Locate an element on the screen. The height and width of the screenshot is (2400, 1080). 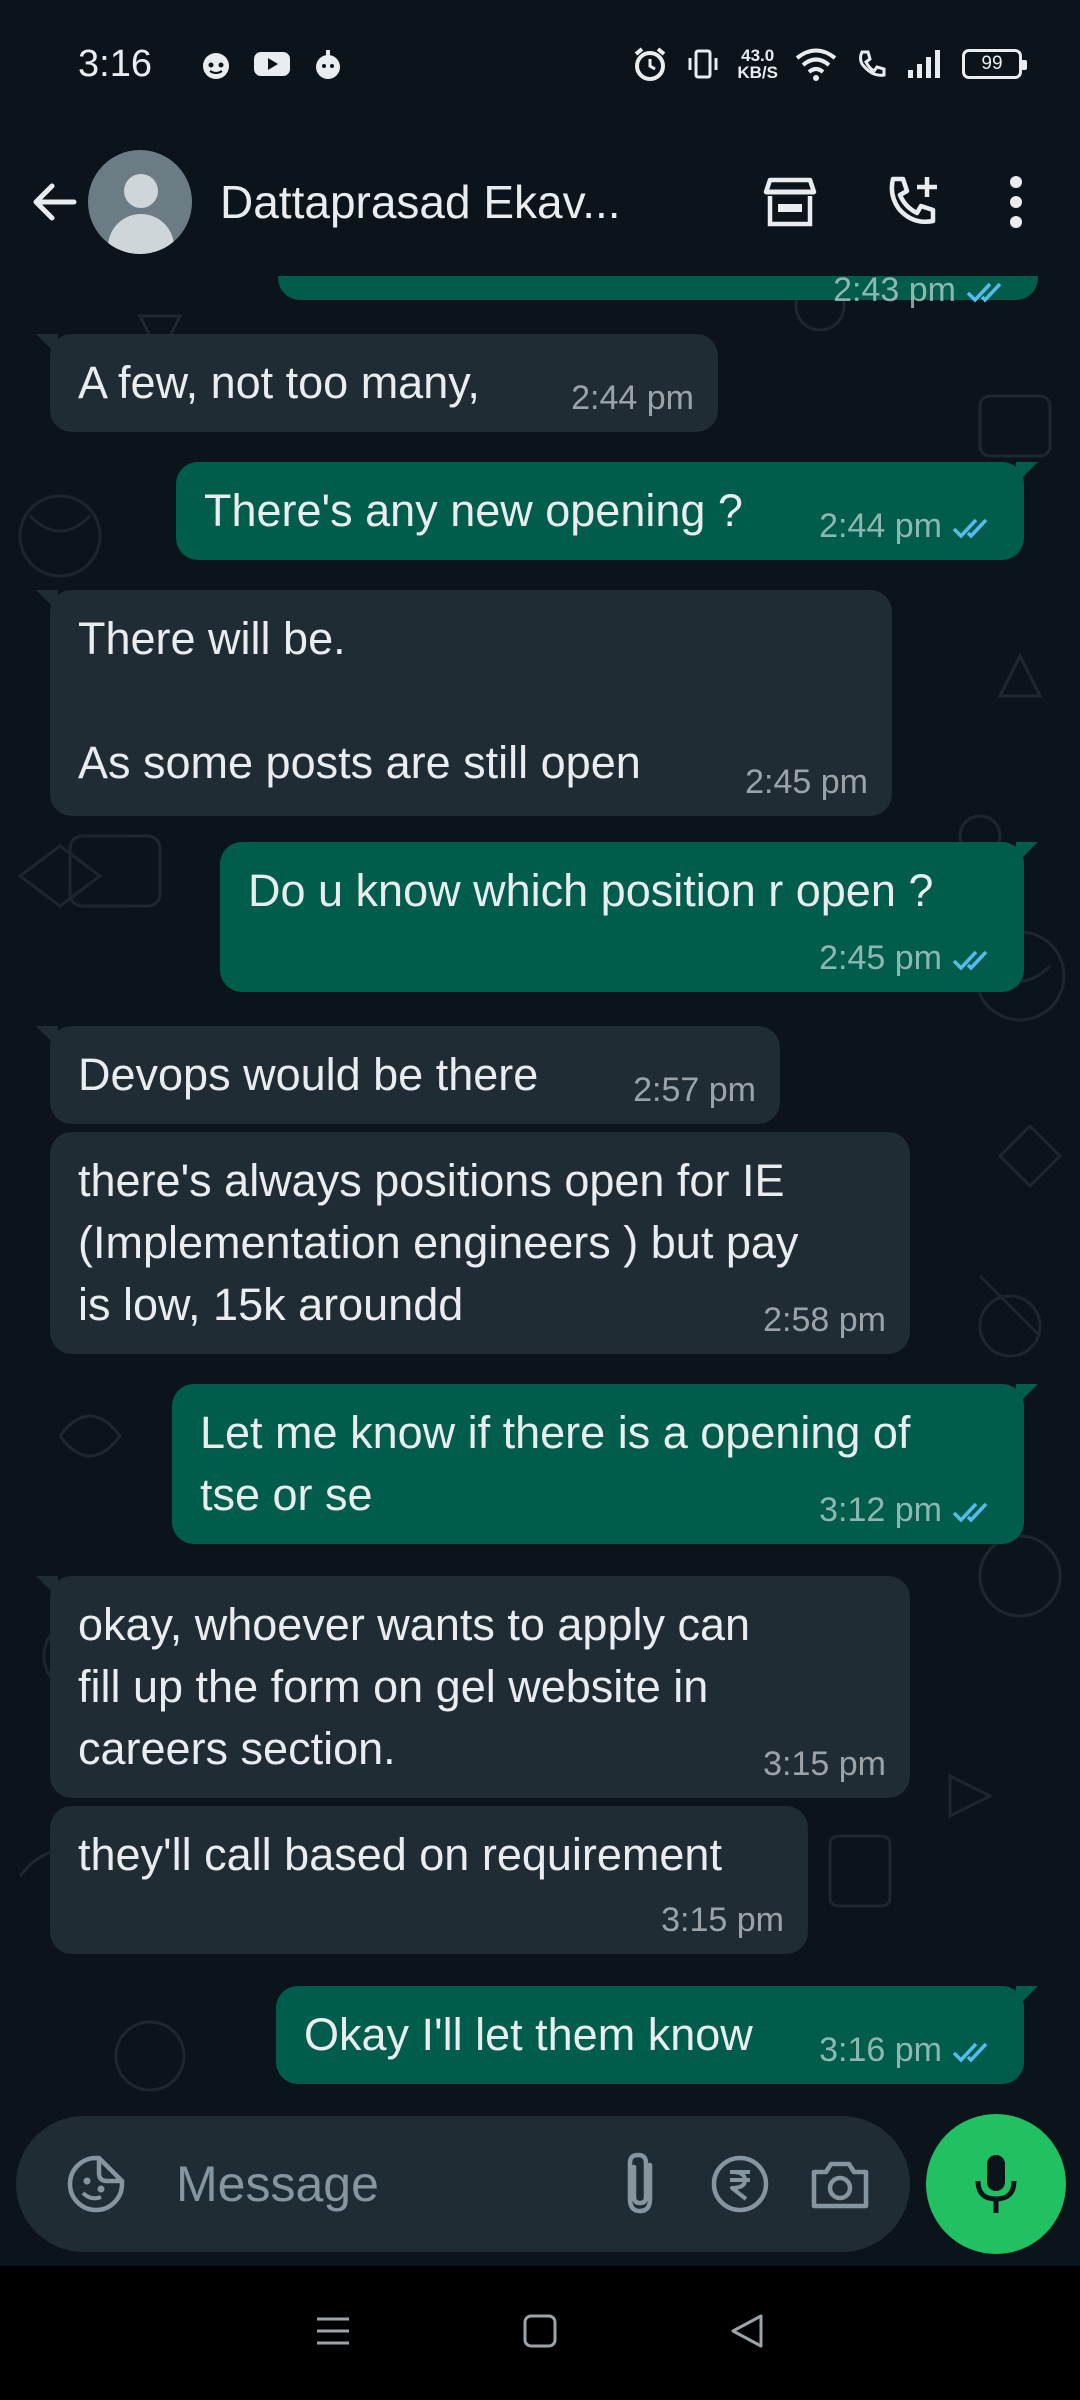
signal-icon is located at coordinates (924, 64).